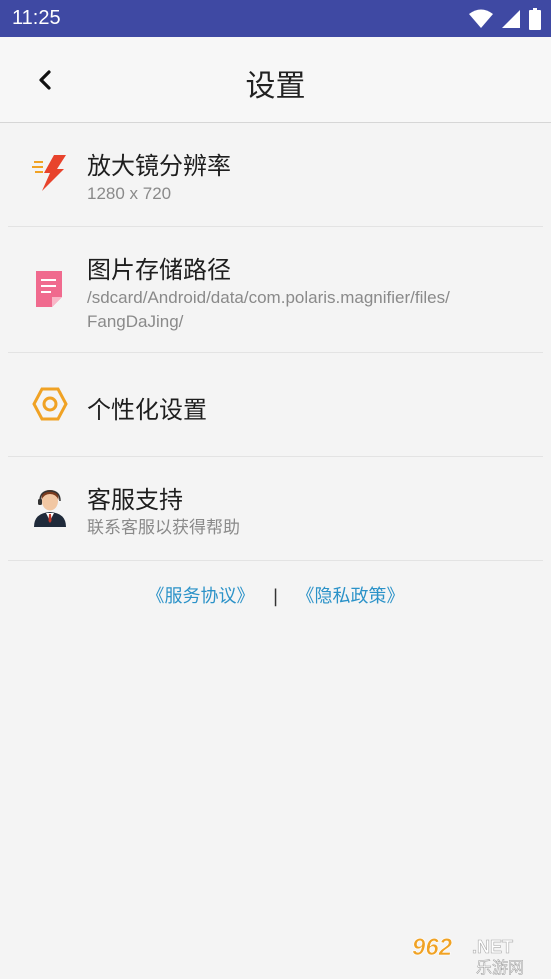  What do you see at coordinates (492, 947) in the screenshot?
I see `svg-text: .NET` at bounding box center [492, 947].